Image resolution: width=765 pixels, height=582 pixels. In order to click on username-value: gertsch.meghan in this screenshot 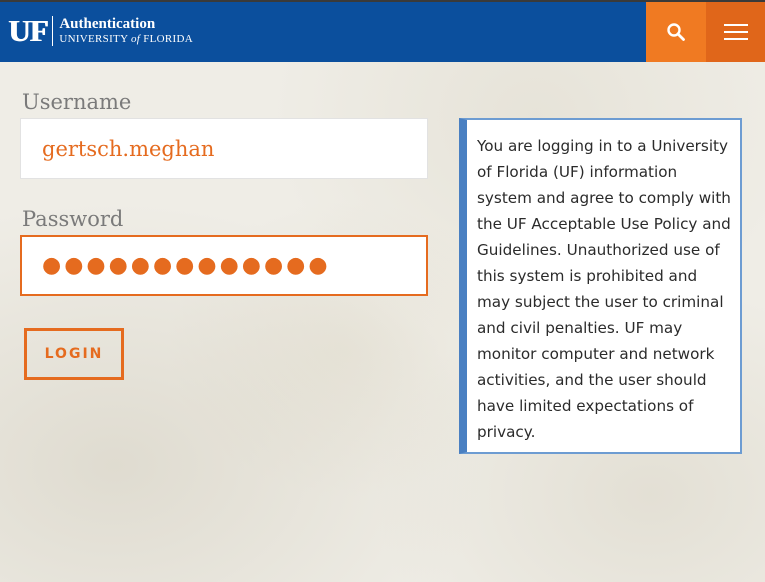, I will do `click(128, 148)`.